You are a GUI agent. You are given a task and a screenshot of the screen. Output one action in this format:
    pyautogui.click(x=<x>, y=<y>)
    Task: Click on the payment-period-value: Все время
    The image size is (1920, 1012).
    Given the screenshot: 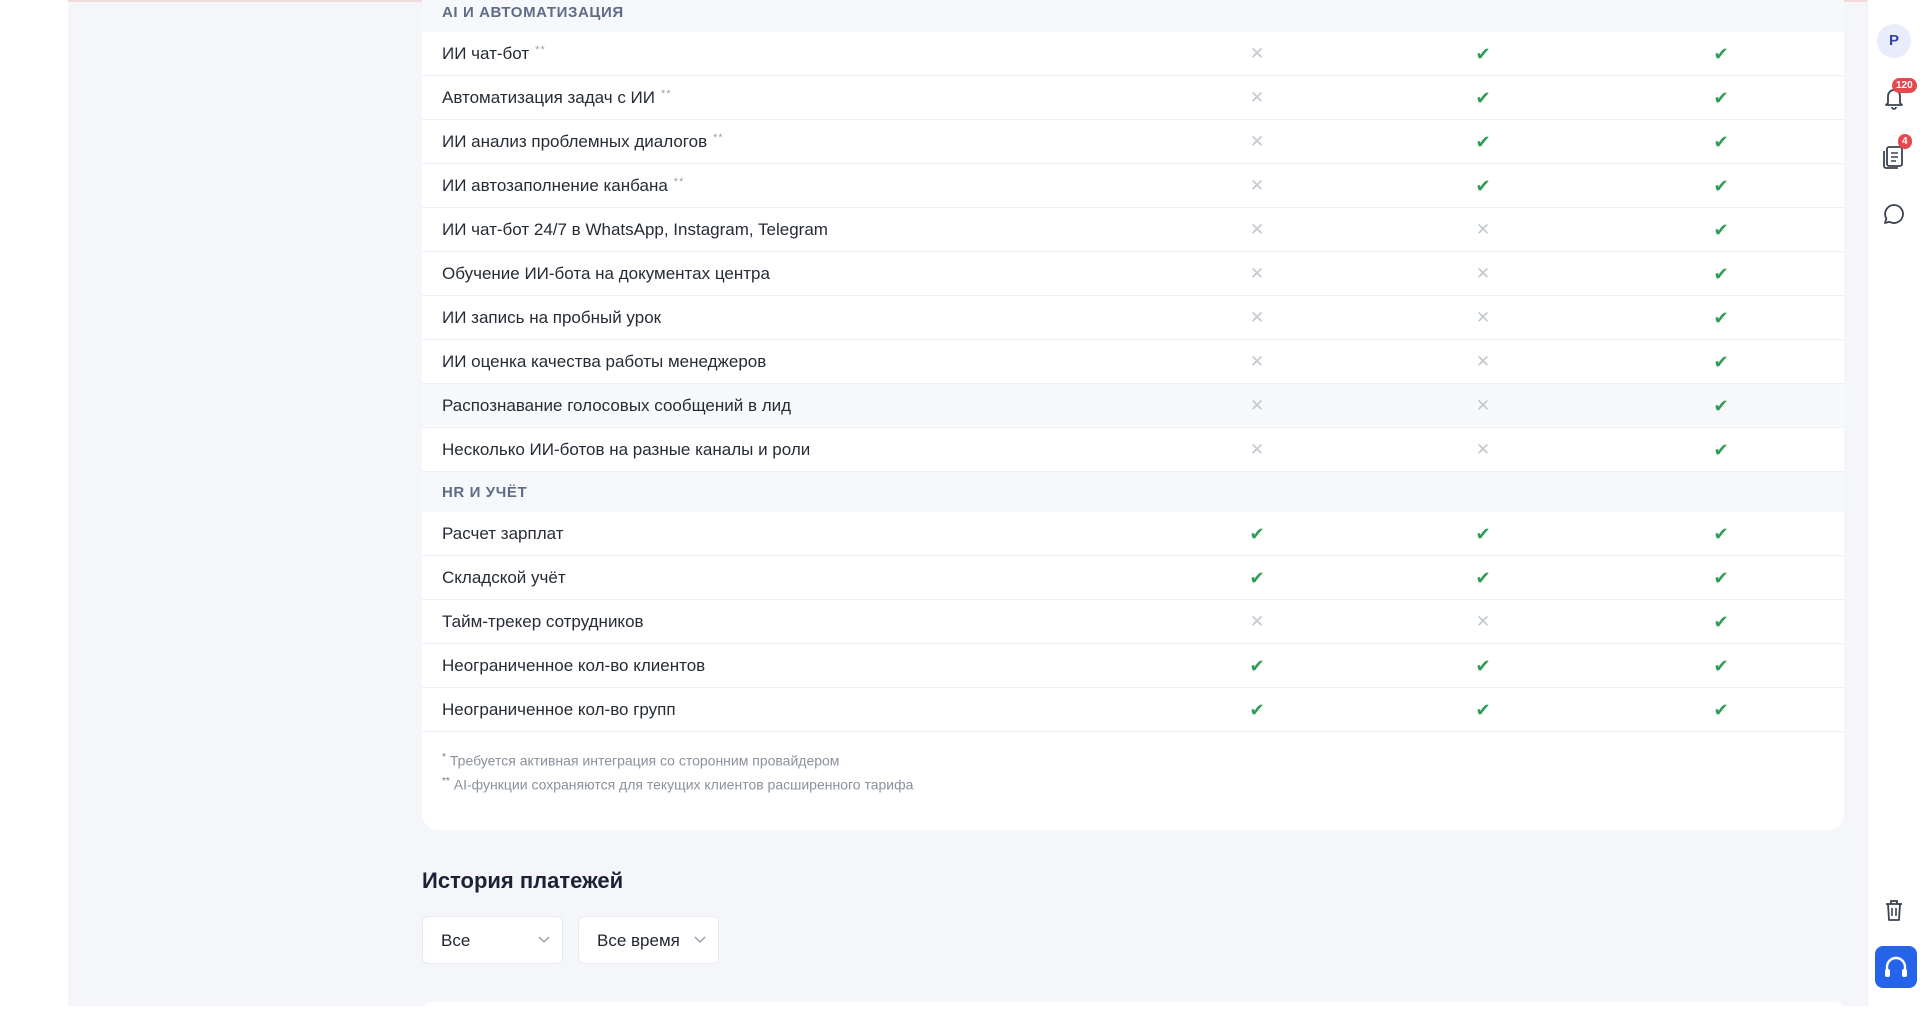 What is the action you would take?
    pyautogui.click(x=638, y=940)
    